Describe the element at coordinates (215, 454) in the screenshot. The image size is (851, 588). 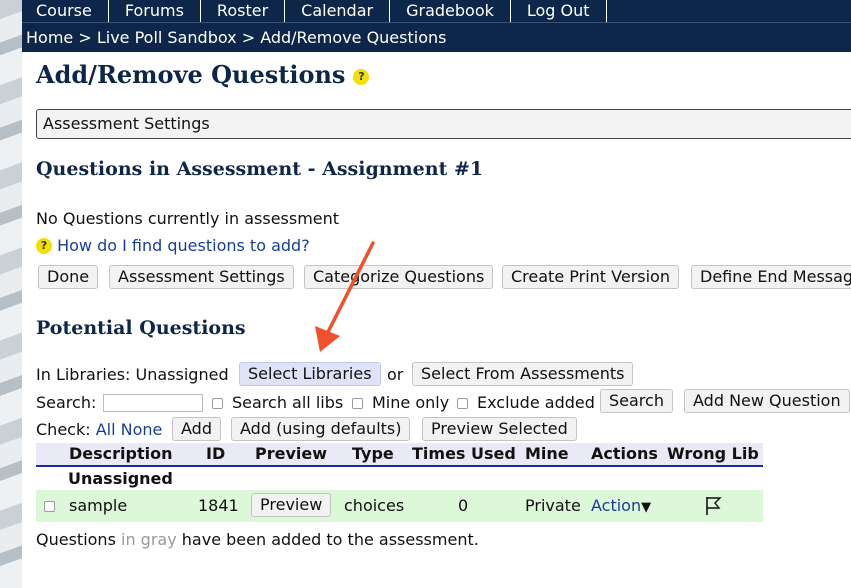
I see `col-id: ID` at that location.